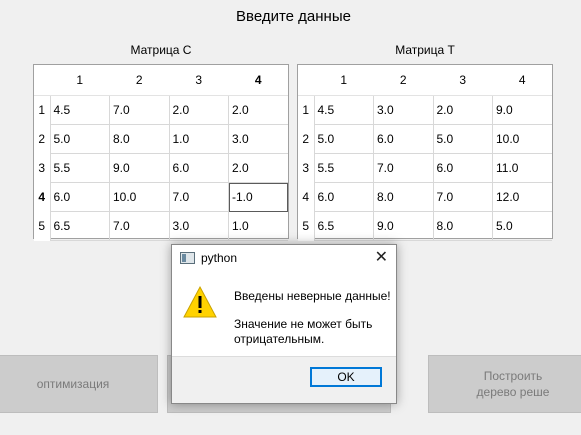 The image size is (581, 435). Describe the element at coordinates (346, 377) in the screenshot. I see `ok-button: OK` at that location.